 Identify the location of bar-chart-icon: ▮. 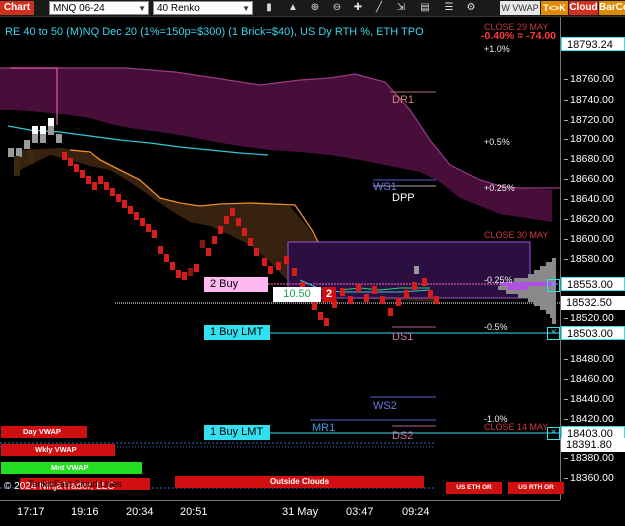
(269, 8).